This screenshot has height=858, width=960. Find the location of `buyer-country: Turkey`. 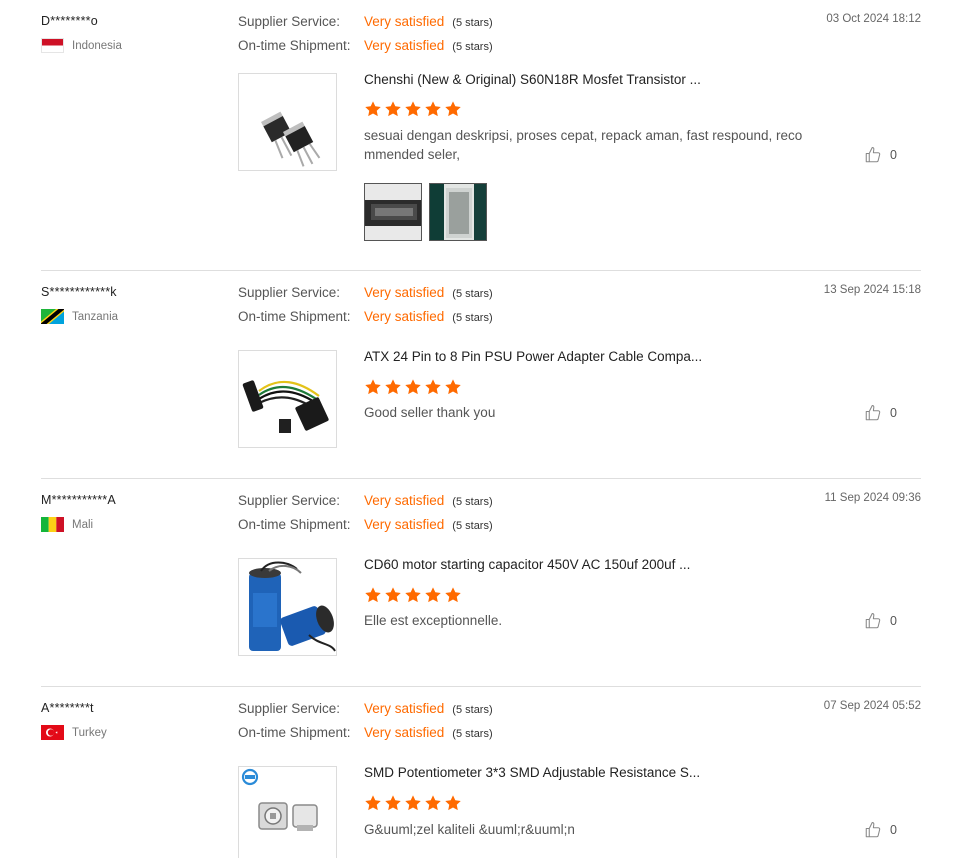

buyer-country: Turkey is located at coordinates (74, 732).